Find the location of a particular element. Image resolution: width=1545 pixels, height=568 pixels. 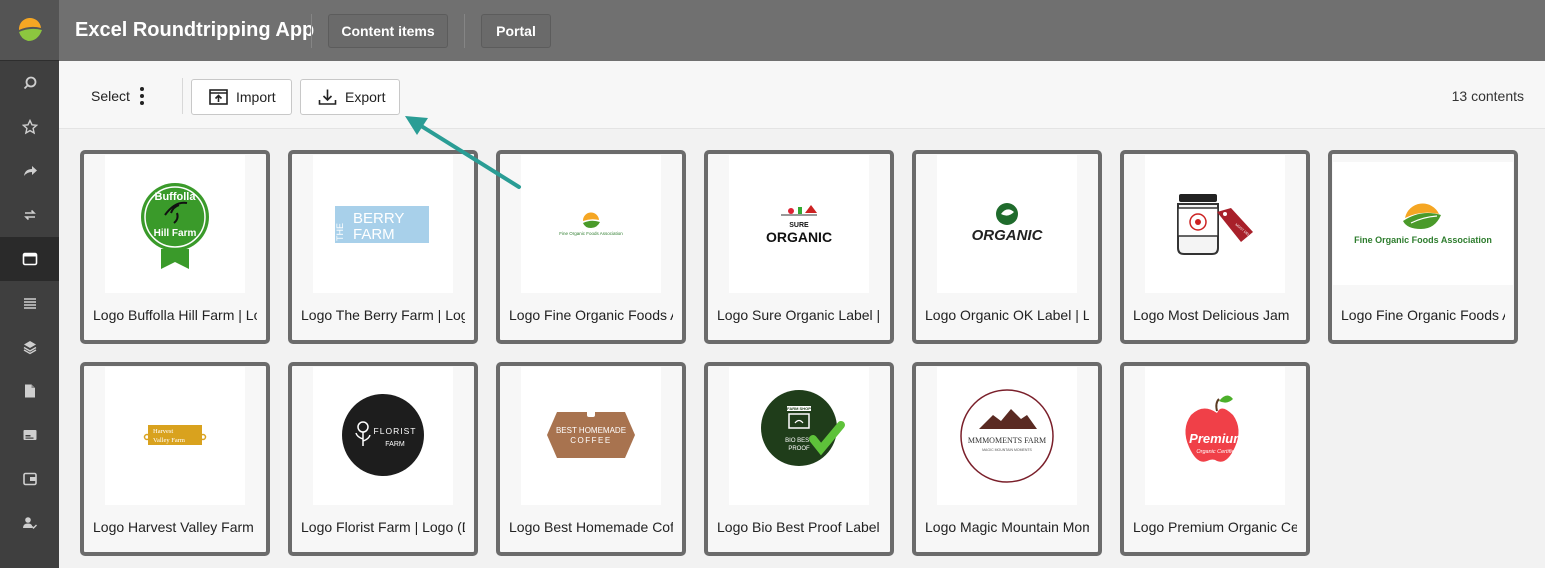

card-caption: Logo Organic OK Label | Logo is located at coordinates (1007, 315).